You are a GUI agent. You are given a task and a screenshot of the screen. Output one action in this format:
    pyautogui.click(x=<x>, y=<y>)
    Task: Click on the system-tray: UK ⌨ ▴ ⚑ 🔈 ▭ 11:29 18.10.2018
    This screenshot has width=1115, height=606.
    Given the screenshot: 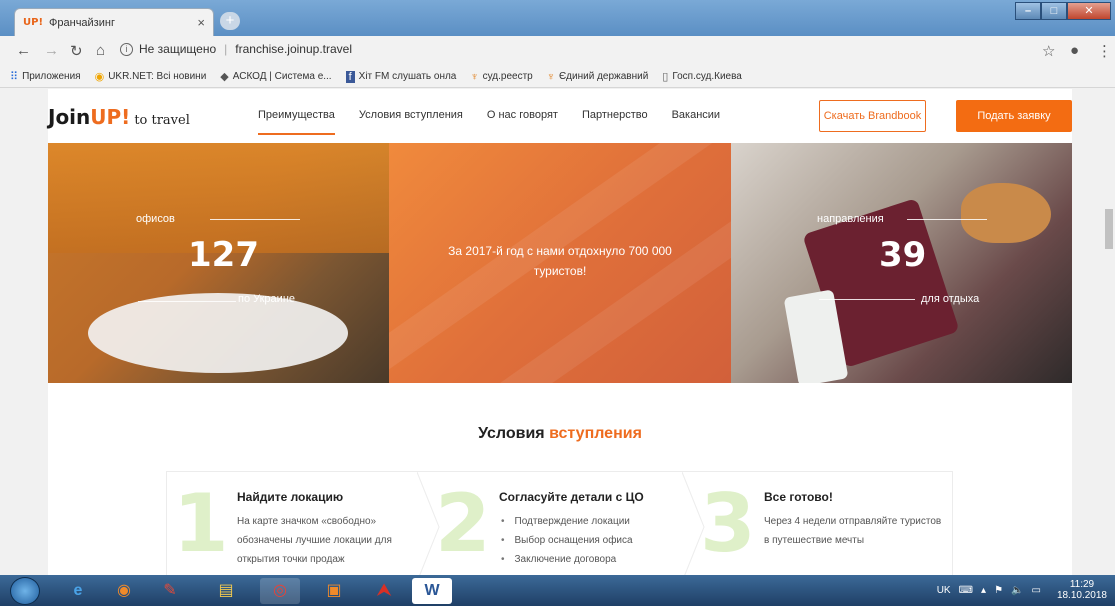 What is the action you would take?
    pyautogui.click(x=1018, y=590)
    